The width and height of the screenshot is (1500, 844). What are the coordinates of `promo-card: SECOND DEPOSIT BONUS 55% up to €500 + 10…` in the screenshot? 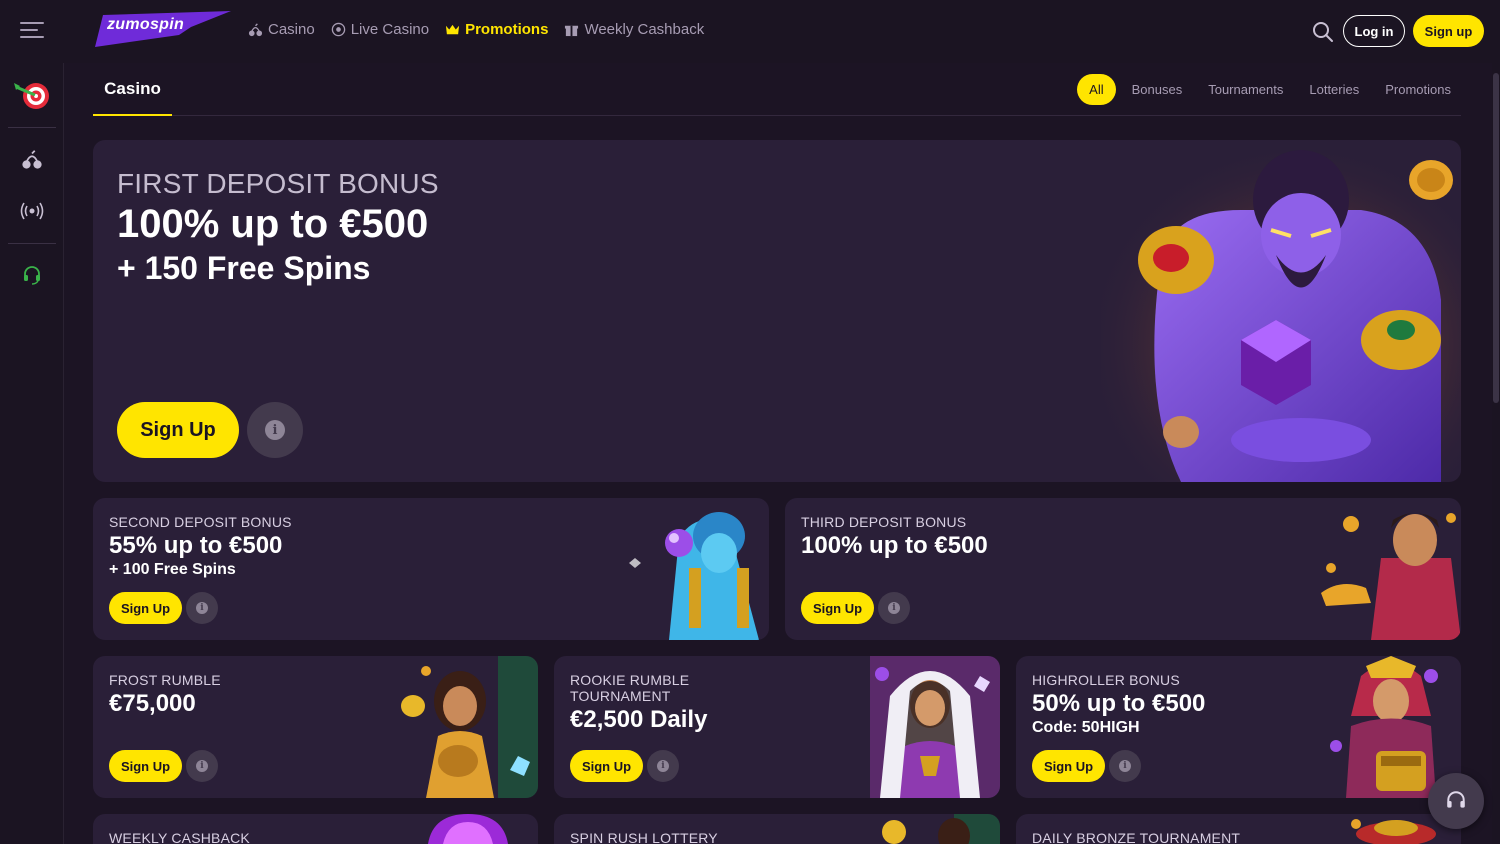 It's located at (431, 569).